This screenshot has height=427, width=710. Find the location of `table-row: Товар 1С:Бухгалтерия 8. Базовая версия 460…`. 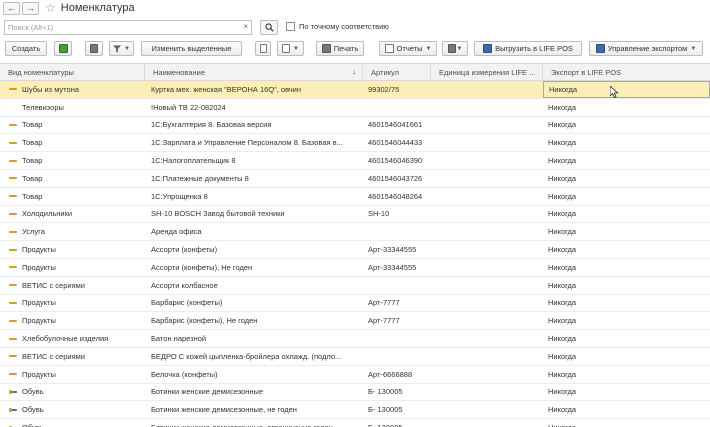

table-row: Товар 1С:Бухгалтерия 8. Базовая версия 460… is located at coordinates (355, 126).